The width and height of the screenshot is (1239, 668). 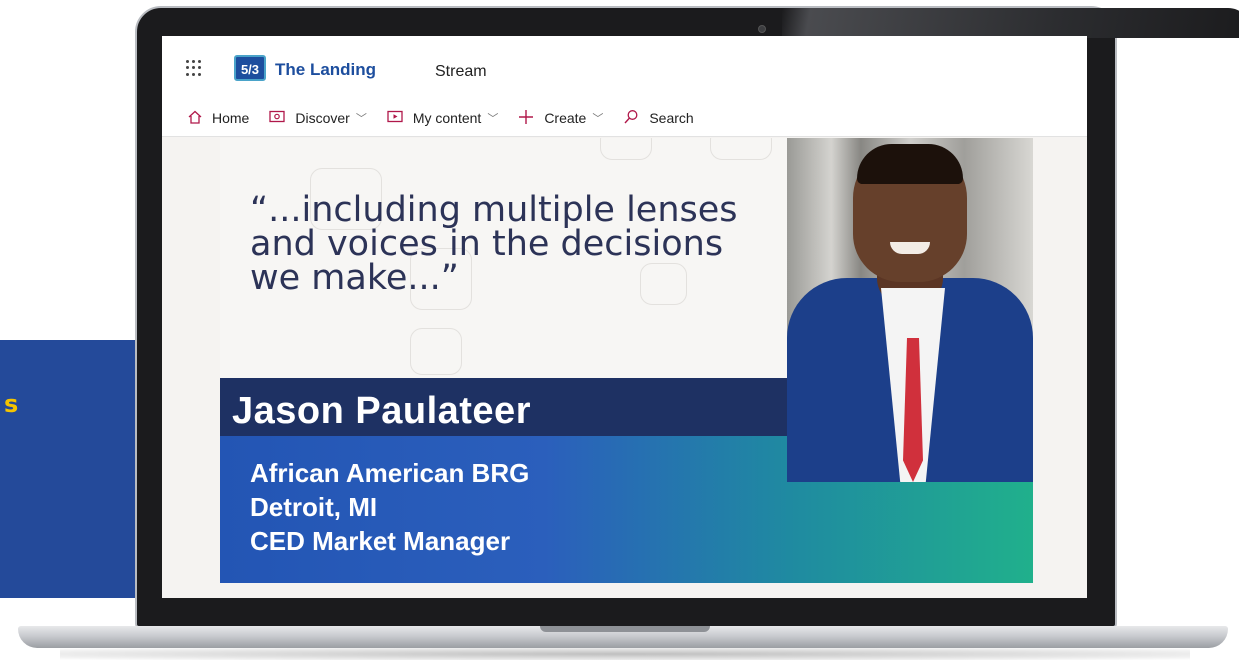 I want to click on speaker-role: CED Market Manager, so click(x=380, y=541).